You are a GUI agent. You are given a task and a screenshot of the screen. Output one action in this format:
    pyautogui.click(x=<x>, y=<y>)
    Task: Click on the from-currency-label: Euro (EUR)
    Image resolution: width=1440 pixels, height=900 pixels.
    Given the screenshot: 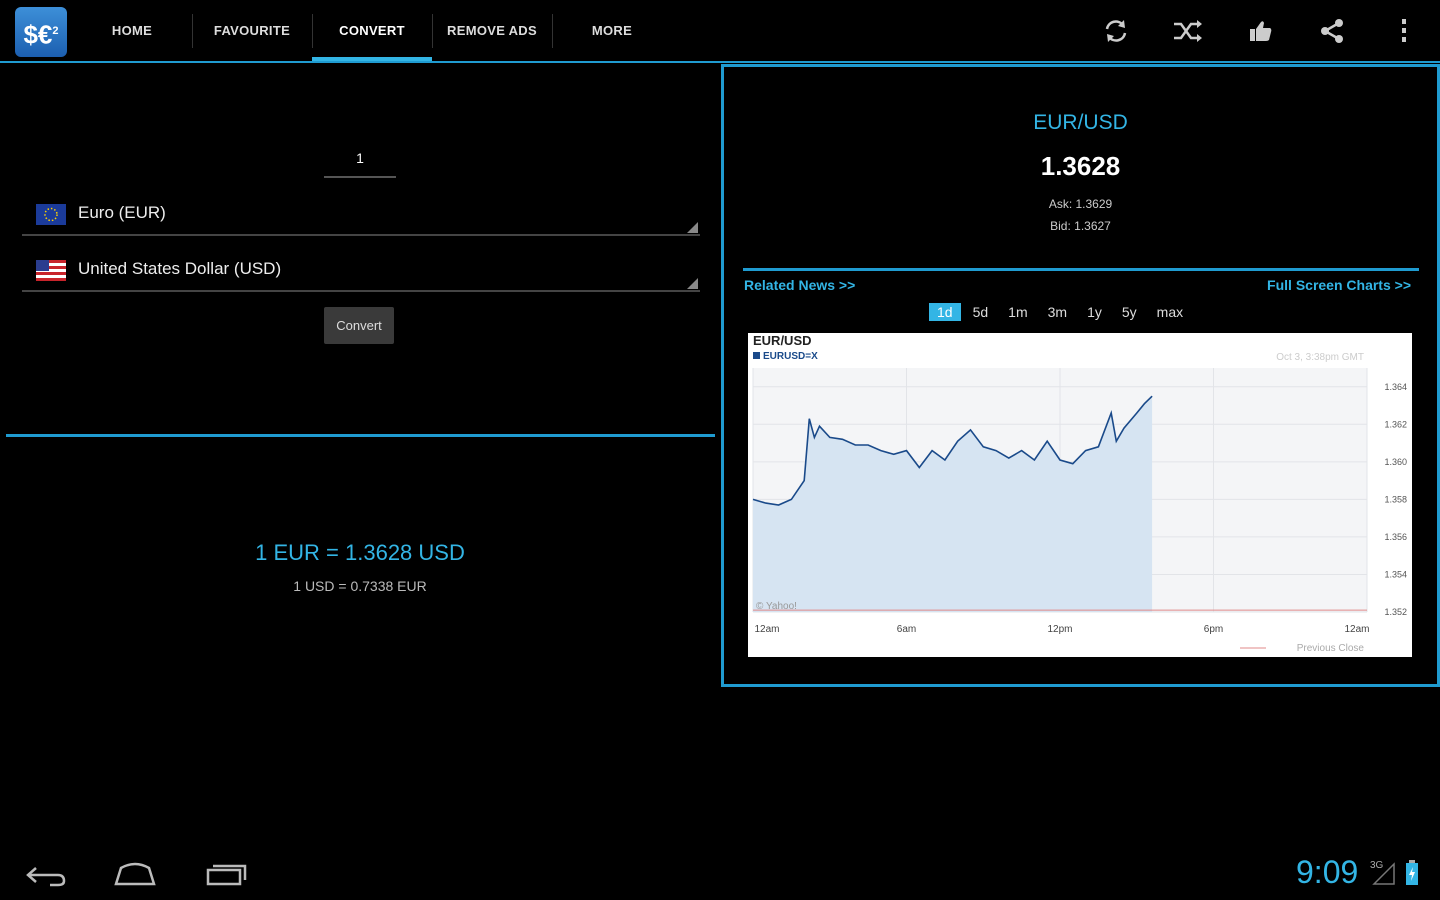 What is the action you would take?
    pyautogui.click(x=122, y=212)
    